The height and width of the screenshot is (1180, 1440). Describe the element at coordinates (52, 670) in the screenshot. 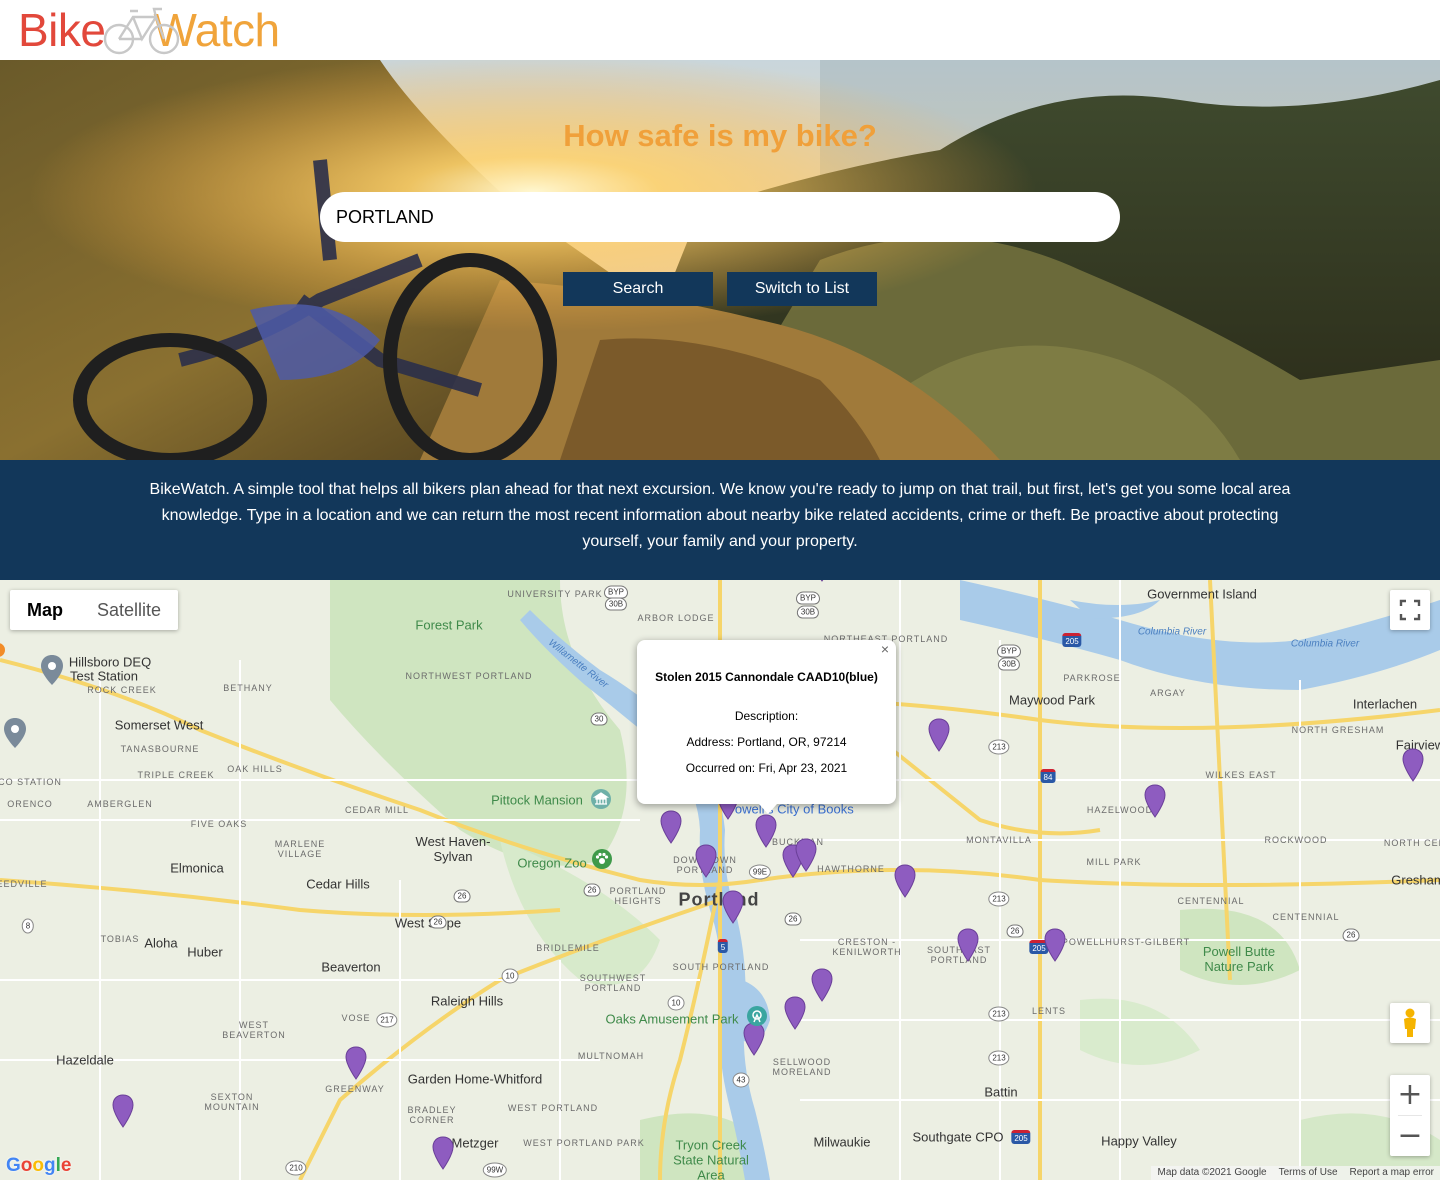

I see `poi-marker-icon` at that location.